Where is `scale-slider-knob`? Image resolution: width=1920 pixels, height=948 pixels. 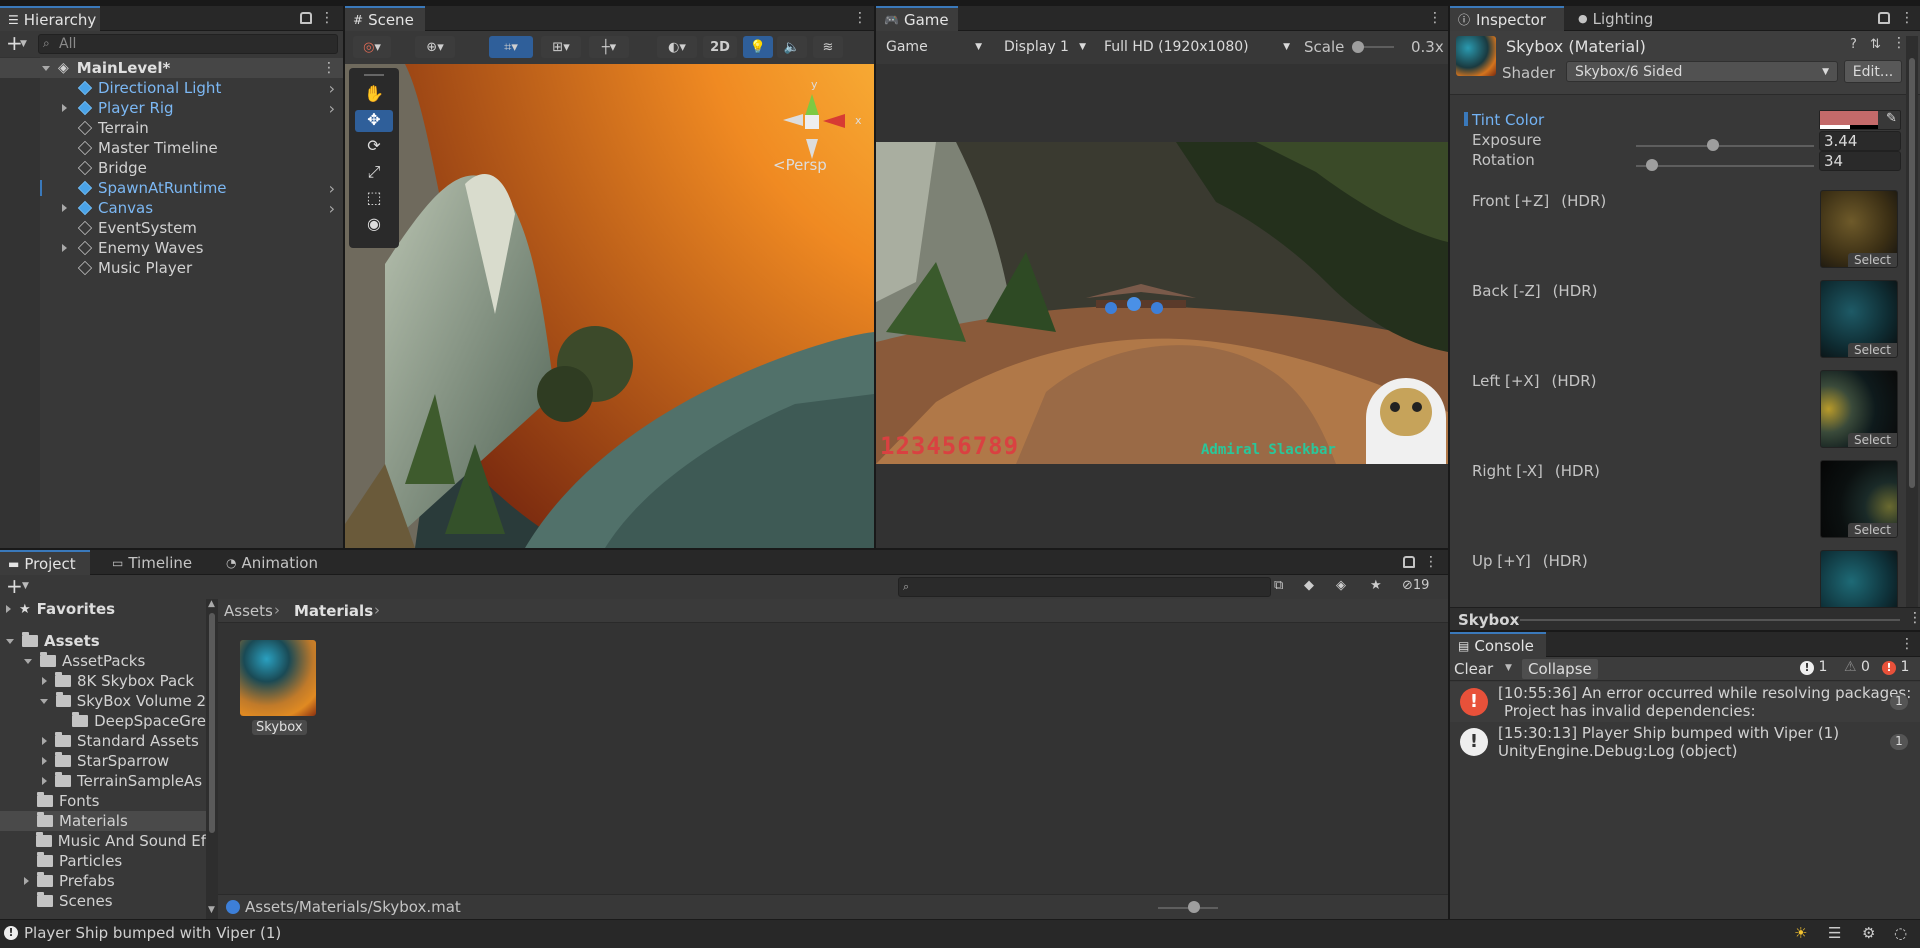
scale-slider-knob is located at coordinates (1358, 47).